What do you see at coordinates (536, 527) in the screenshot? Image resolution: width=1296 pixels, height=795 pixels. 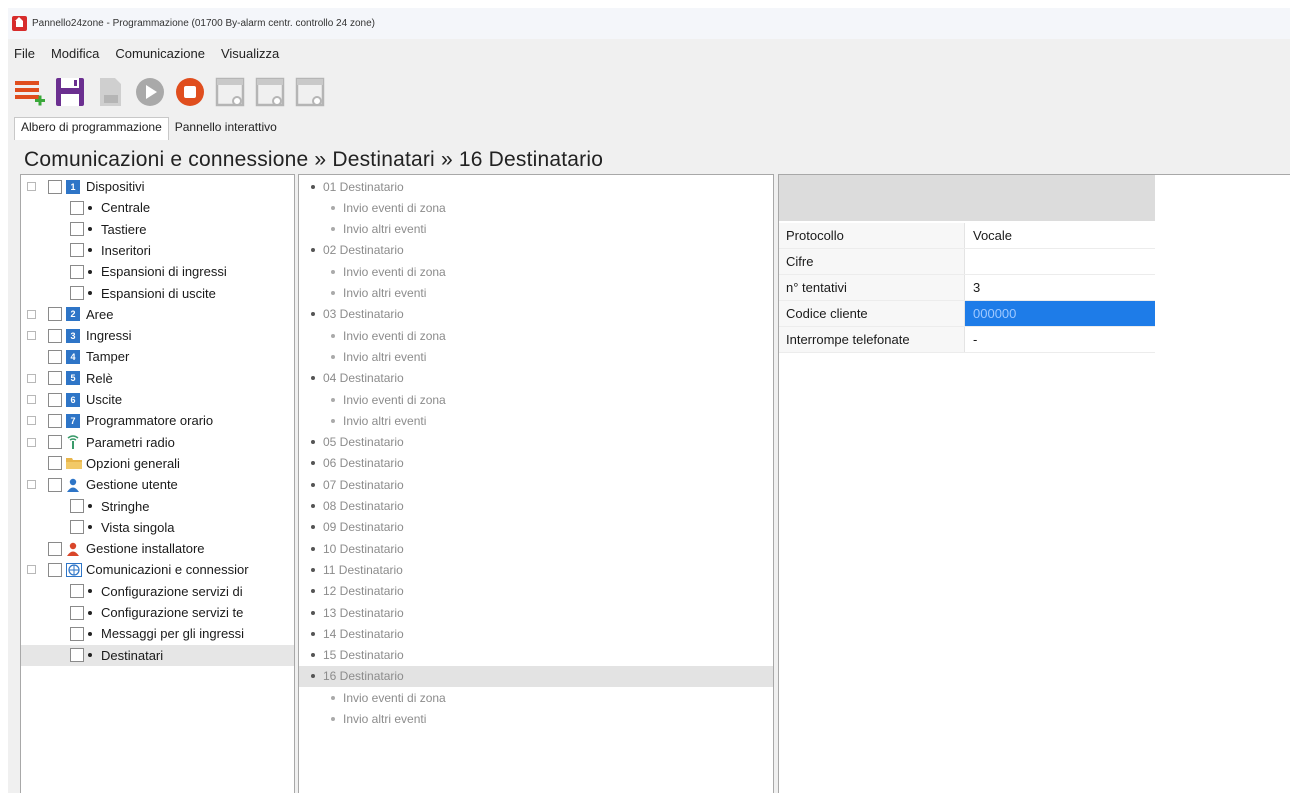 I see `recipient-item: 09 Destinatario` at bounding box center [536, 527].